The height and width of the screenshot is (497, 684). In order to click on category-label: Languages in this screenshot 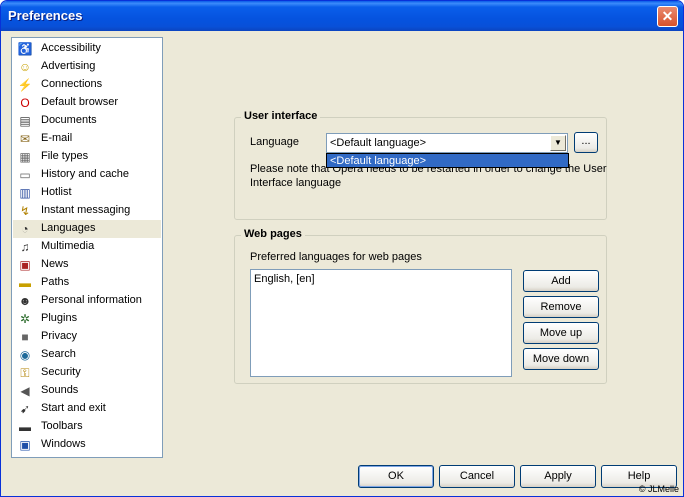, I will do `click(68, 228)`.